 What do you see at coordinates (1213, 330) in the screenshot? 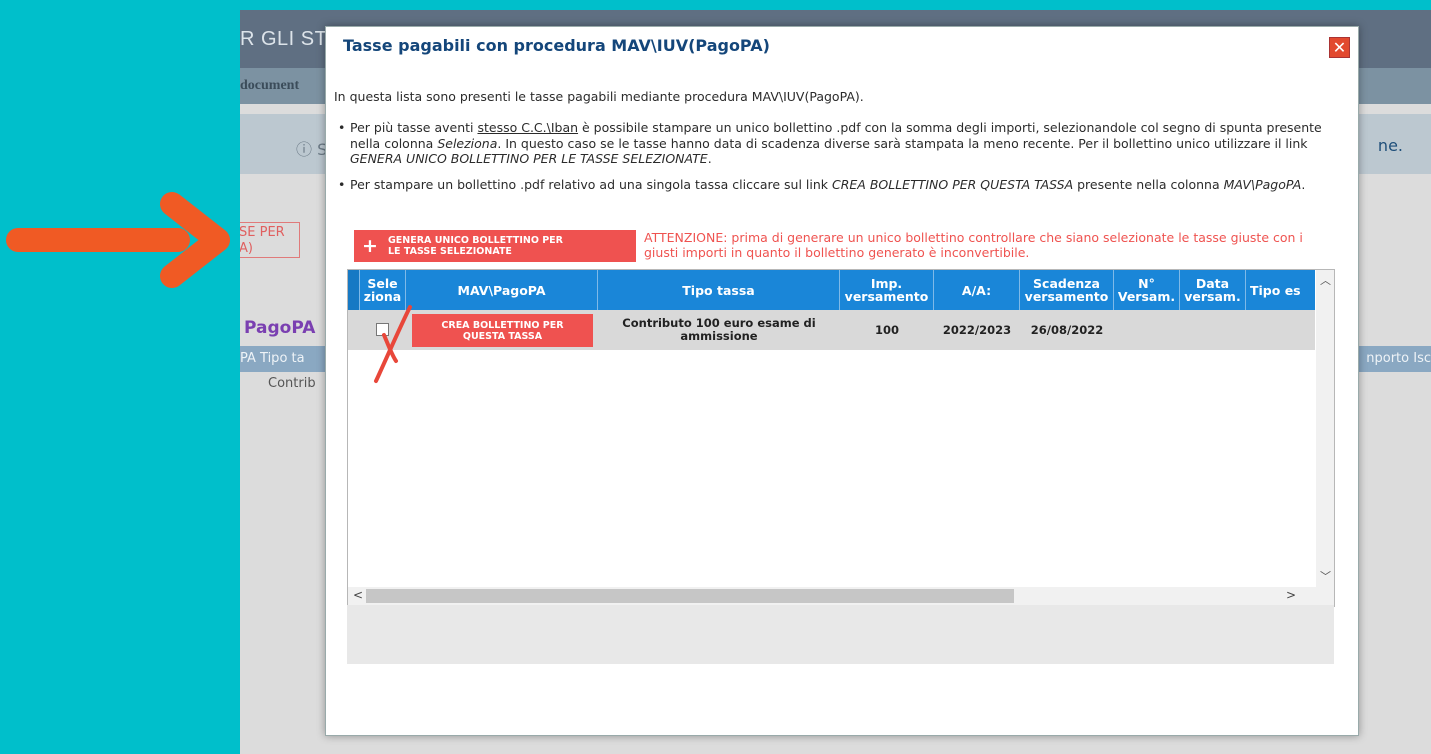
I see `cell-data-versamento` at bounding box center [1213, 330].